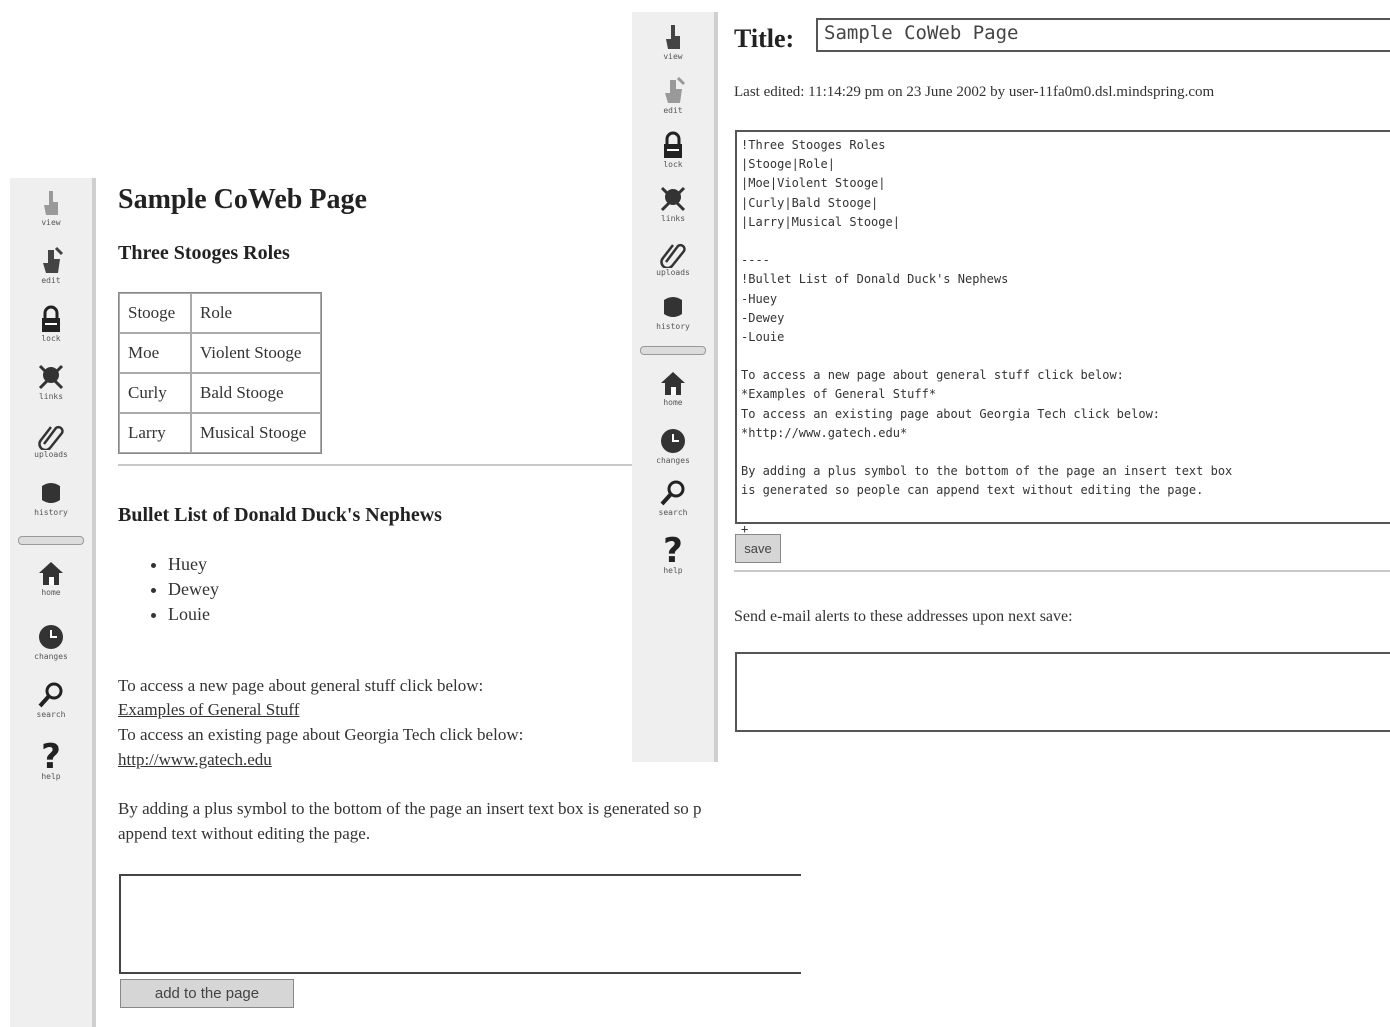  I want to click on source-line: |Moe|Violent Stooge|, so click(813, 183).